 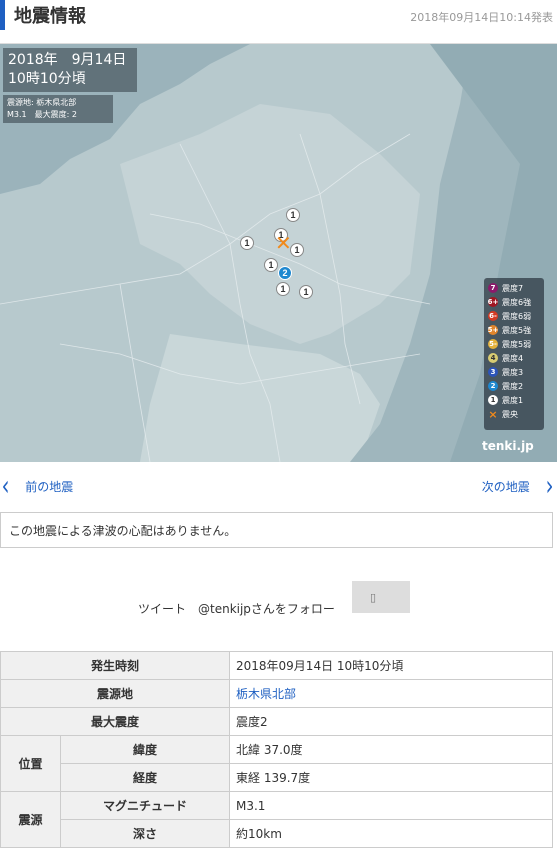 I want to click on longitude-value: 東経 139.7度, so click(x=391, y=777).